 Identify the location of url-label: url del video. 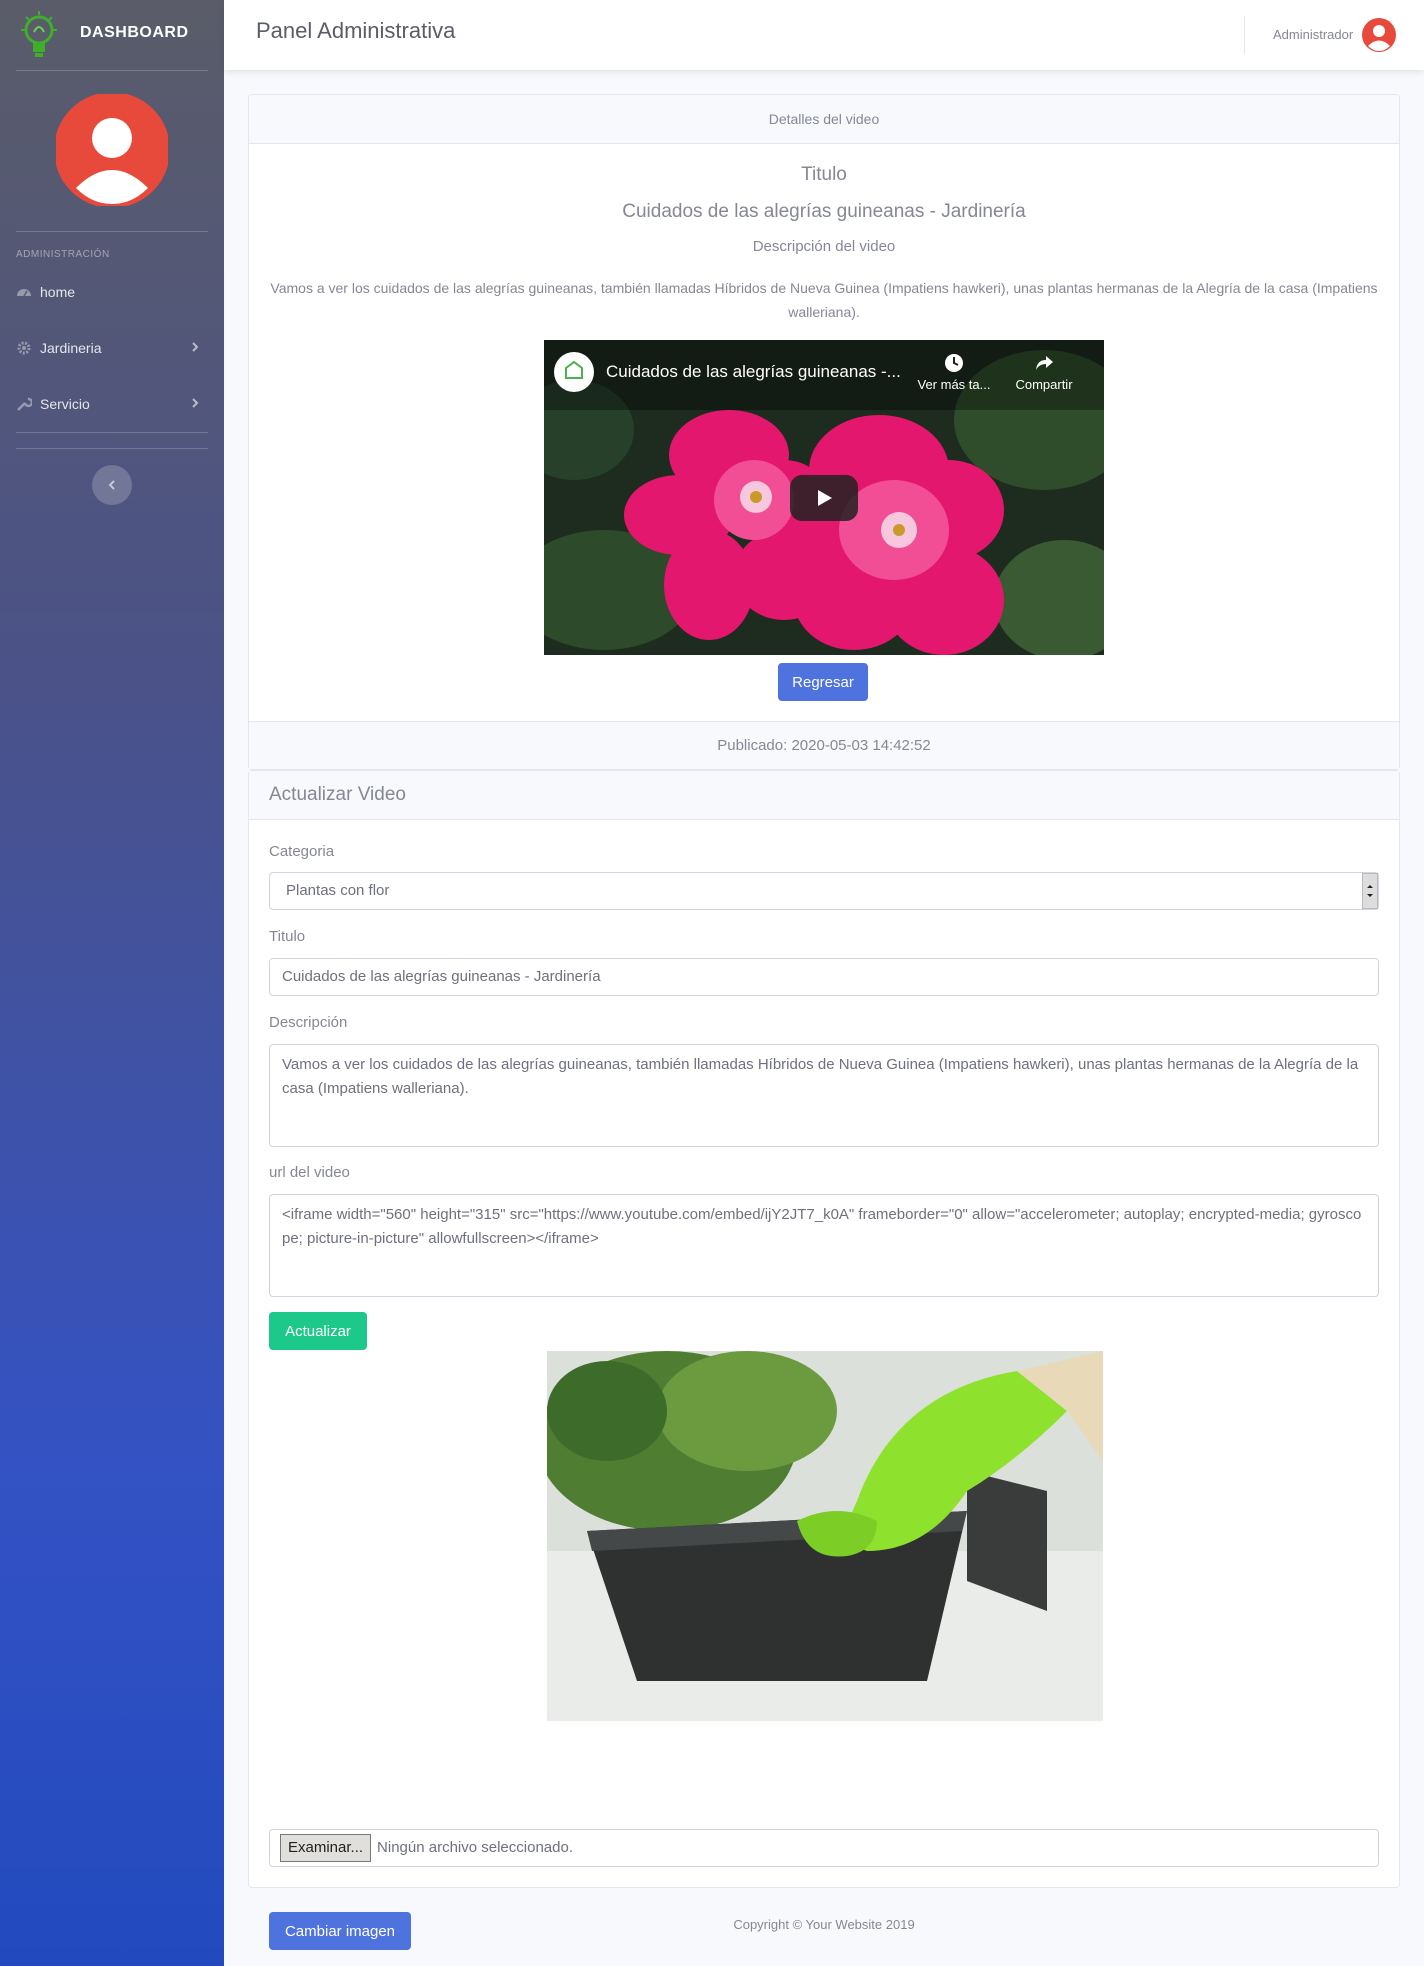
(309, 1172).